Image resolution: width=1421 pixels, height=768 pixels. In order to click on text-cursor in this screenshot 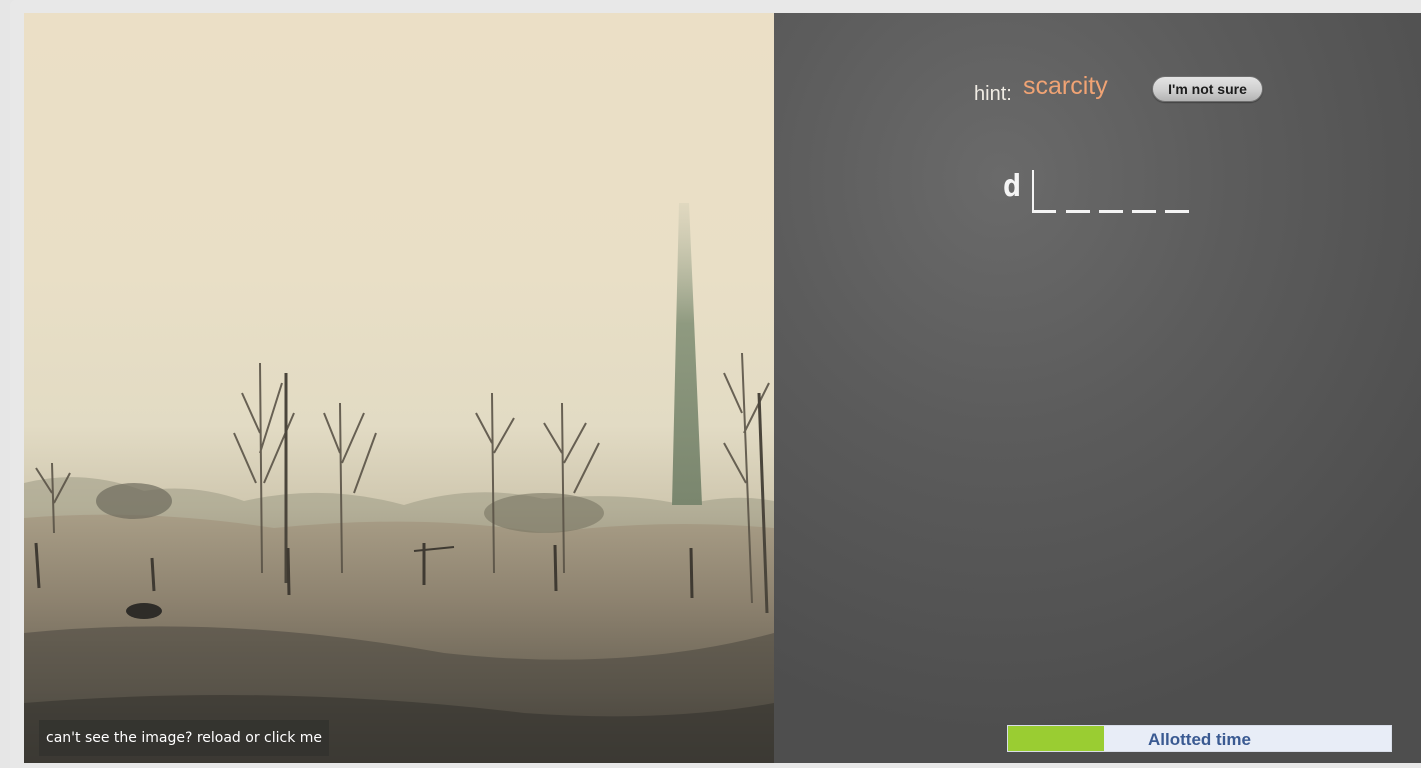, I will do `click(1033, 191)`.